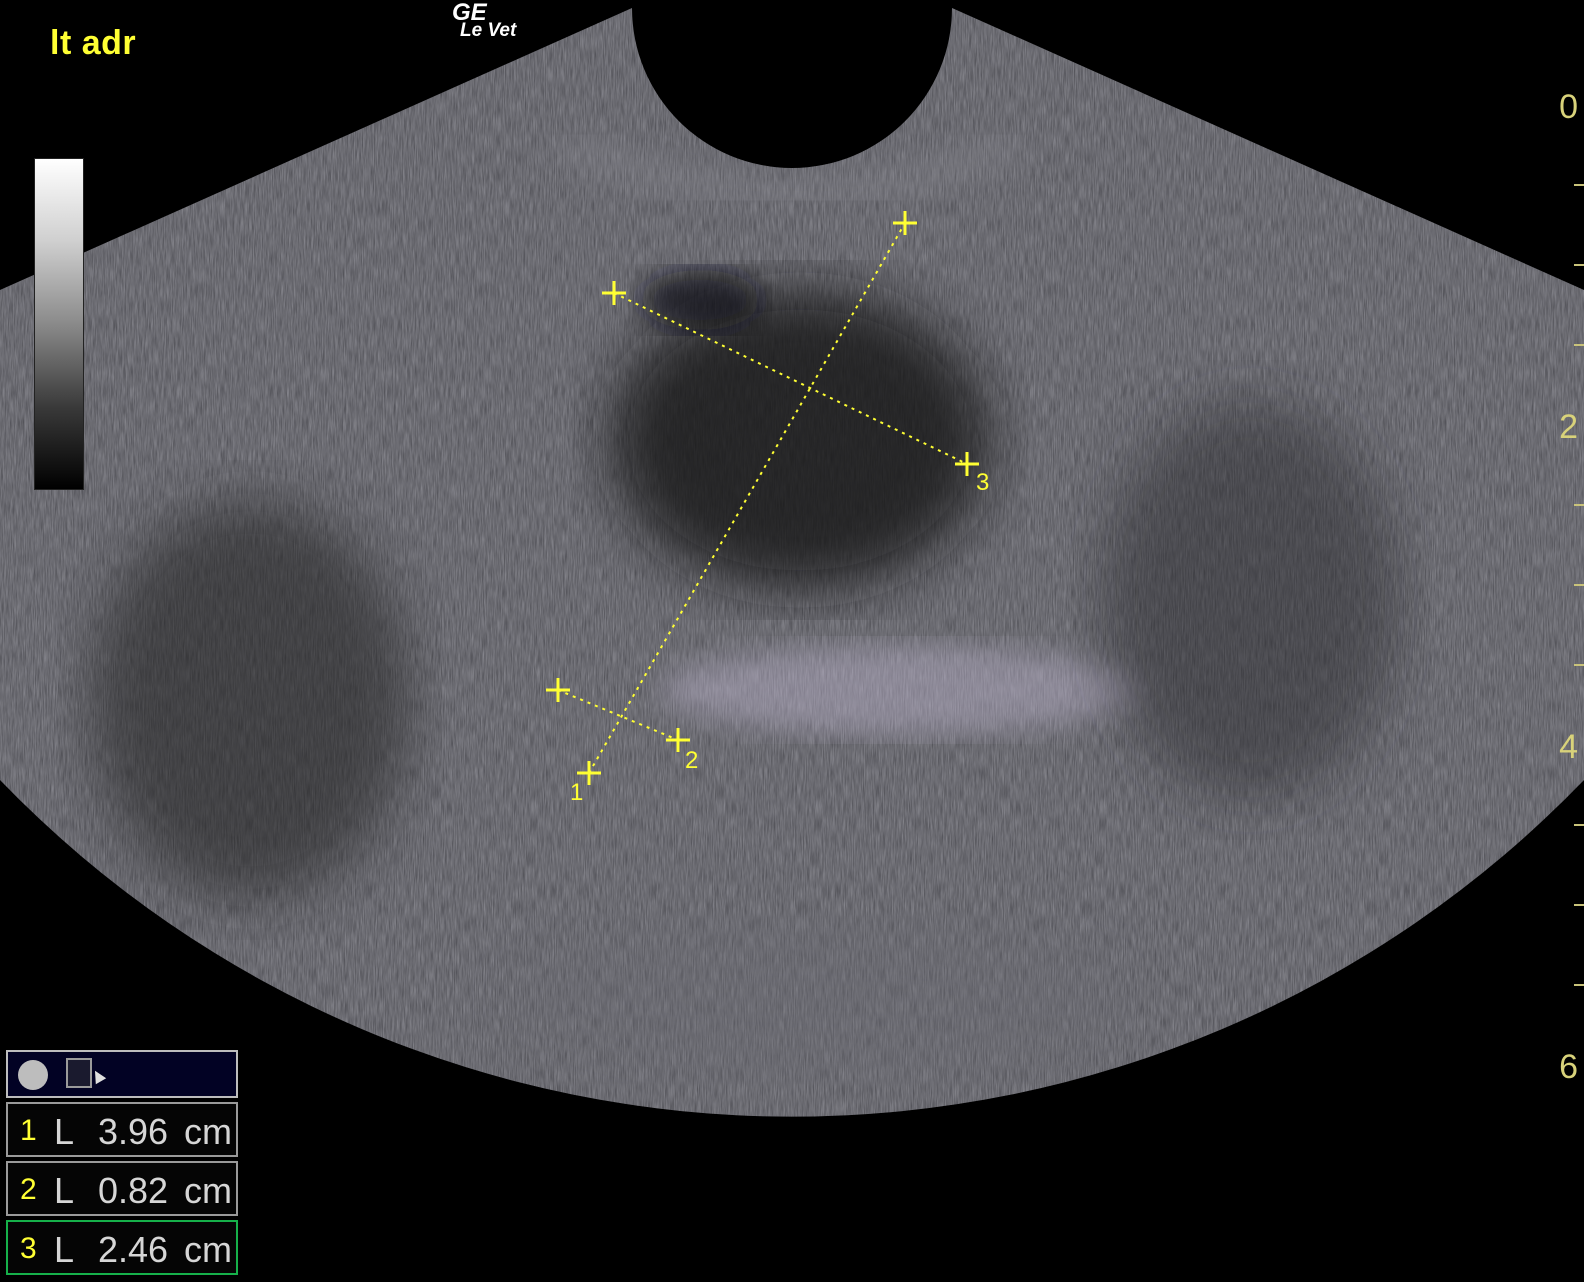  Describe the element at coordinates (488, 30) in the screenshot. I see `vendor-logo-line2: Le Vet` at that location.